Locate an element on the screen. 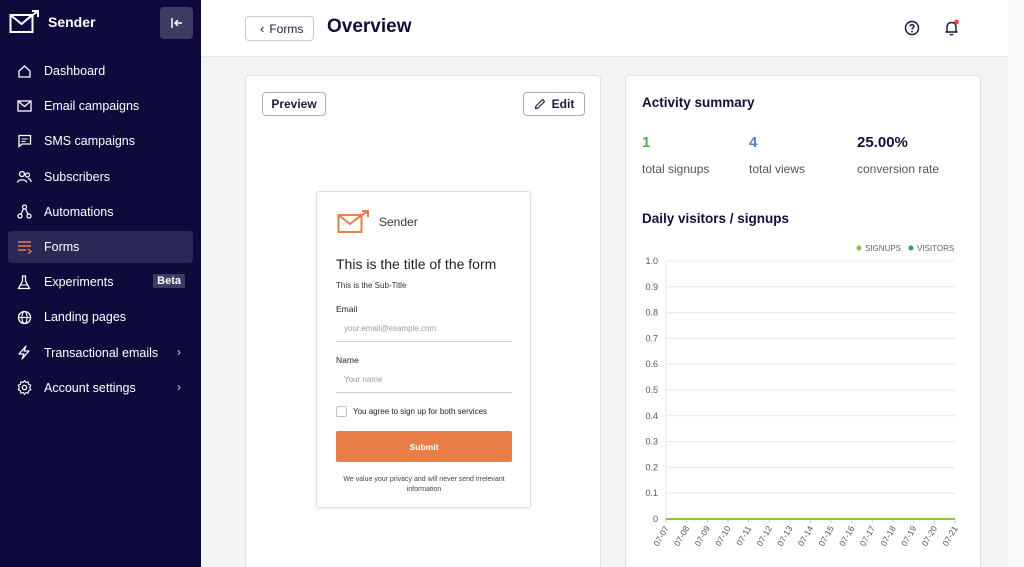 The height and width of the screenshot is (567, 1024). name-field: Your name is located at coordinates (424, 382).